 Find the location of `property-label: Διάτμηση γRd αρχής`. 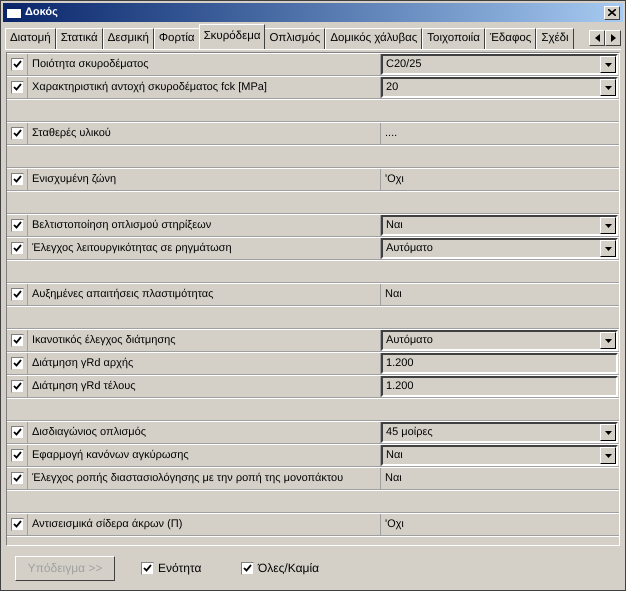

property-label: Διάτμηση γRd αρχής is located at coordinates (83, 364).